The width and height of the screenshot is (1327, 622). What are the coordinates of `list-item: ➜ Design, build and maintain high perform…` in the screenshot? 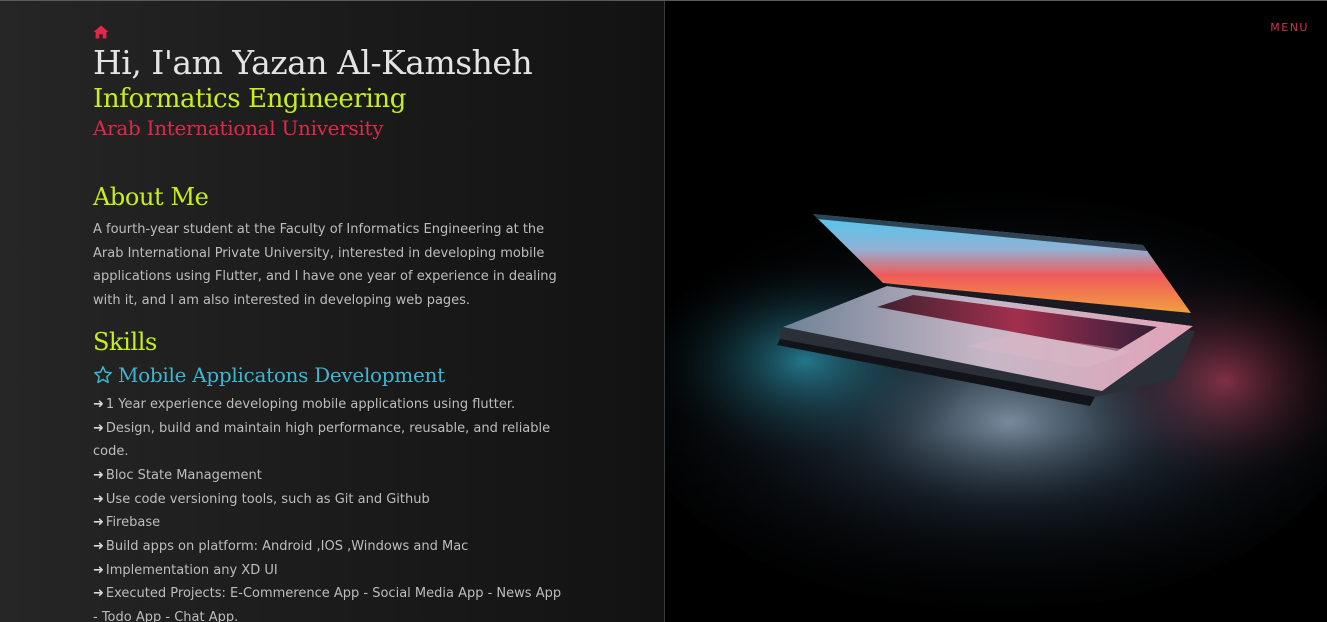 It's located at (330, 440).